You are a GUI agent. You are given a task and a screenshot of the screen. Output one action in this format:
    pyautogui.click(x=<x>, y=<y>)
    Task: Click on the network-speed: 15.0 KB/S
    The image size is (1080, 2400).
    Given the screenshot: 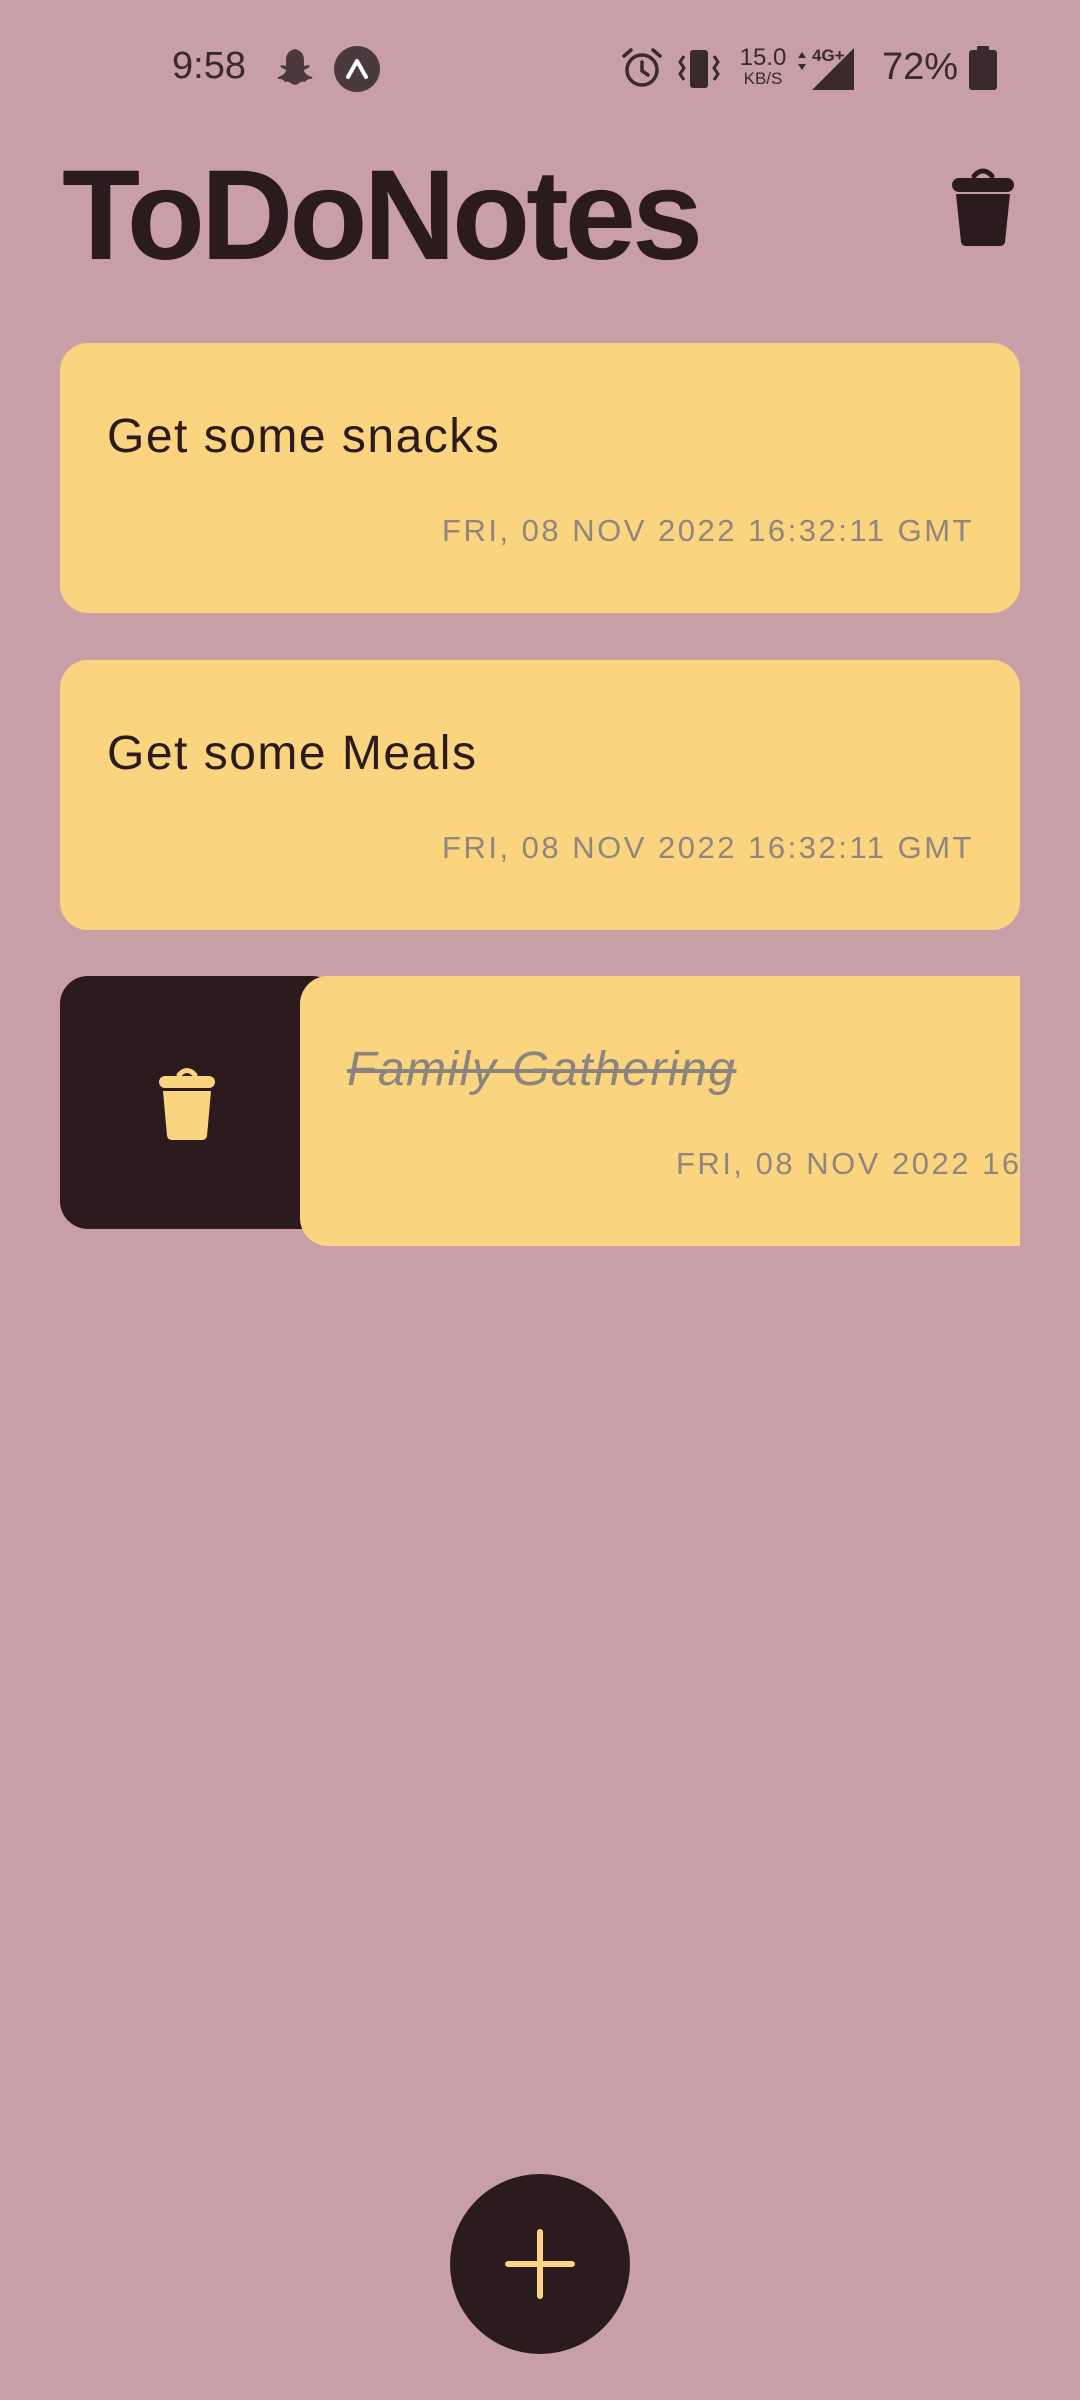 What is the action you would take?
    pyautogui.click(x=763, y=66)
    